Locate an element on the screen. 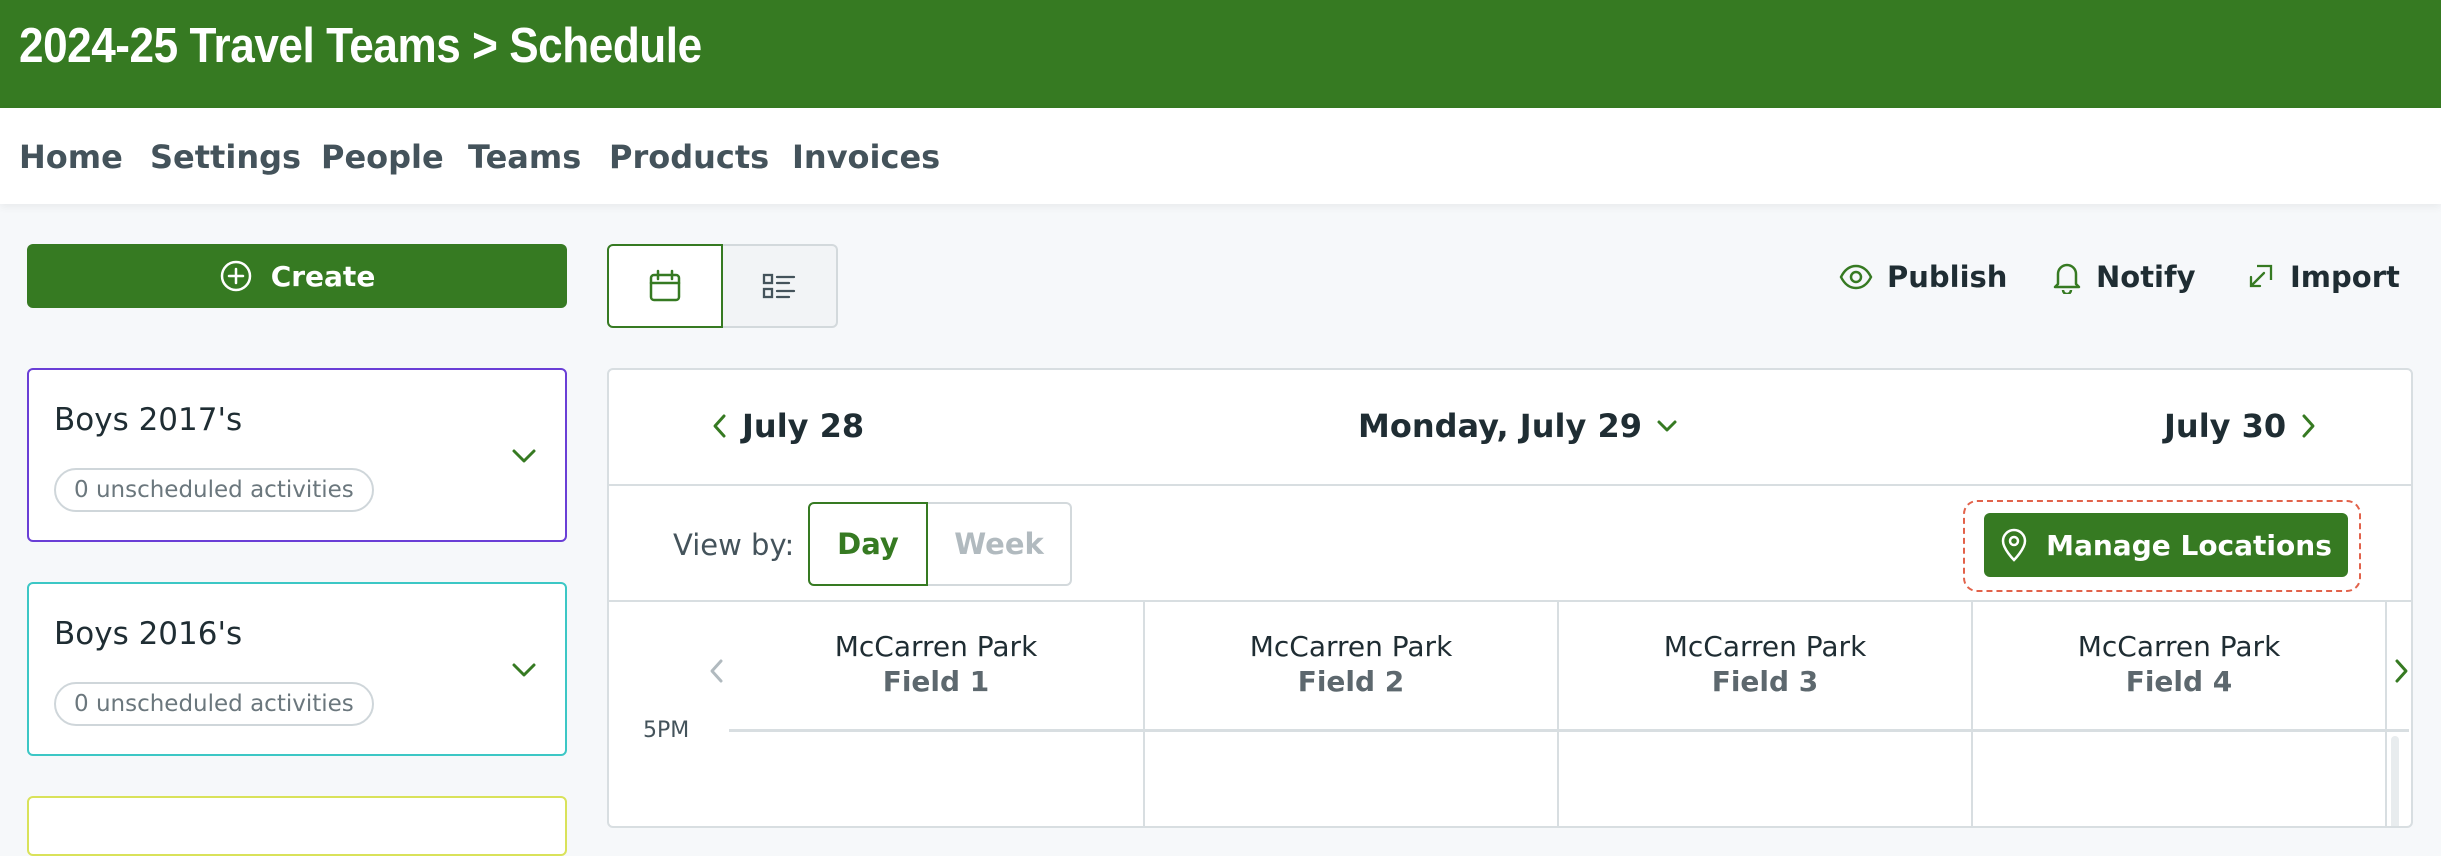 The image size is (2441, 856). team-card-boys-2016: Boys 2016's 0 unscheduled activities is located at coordinates (297, 669).